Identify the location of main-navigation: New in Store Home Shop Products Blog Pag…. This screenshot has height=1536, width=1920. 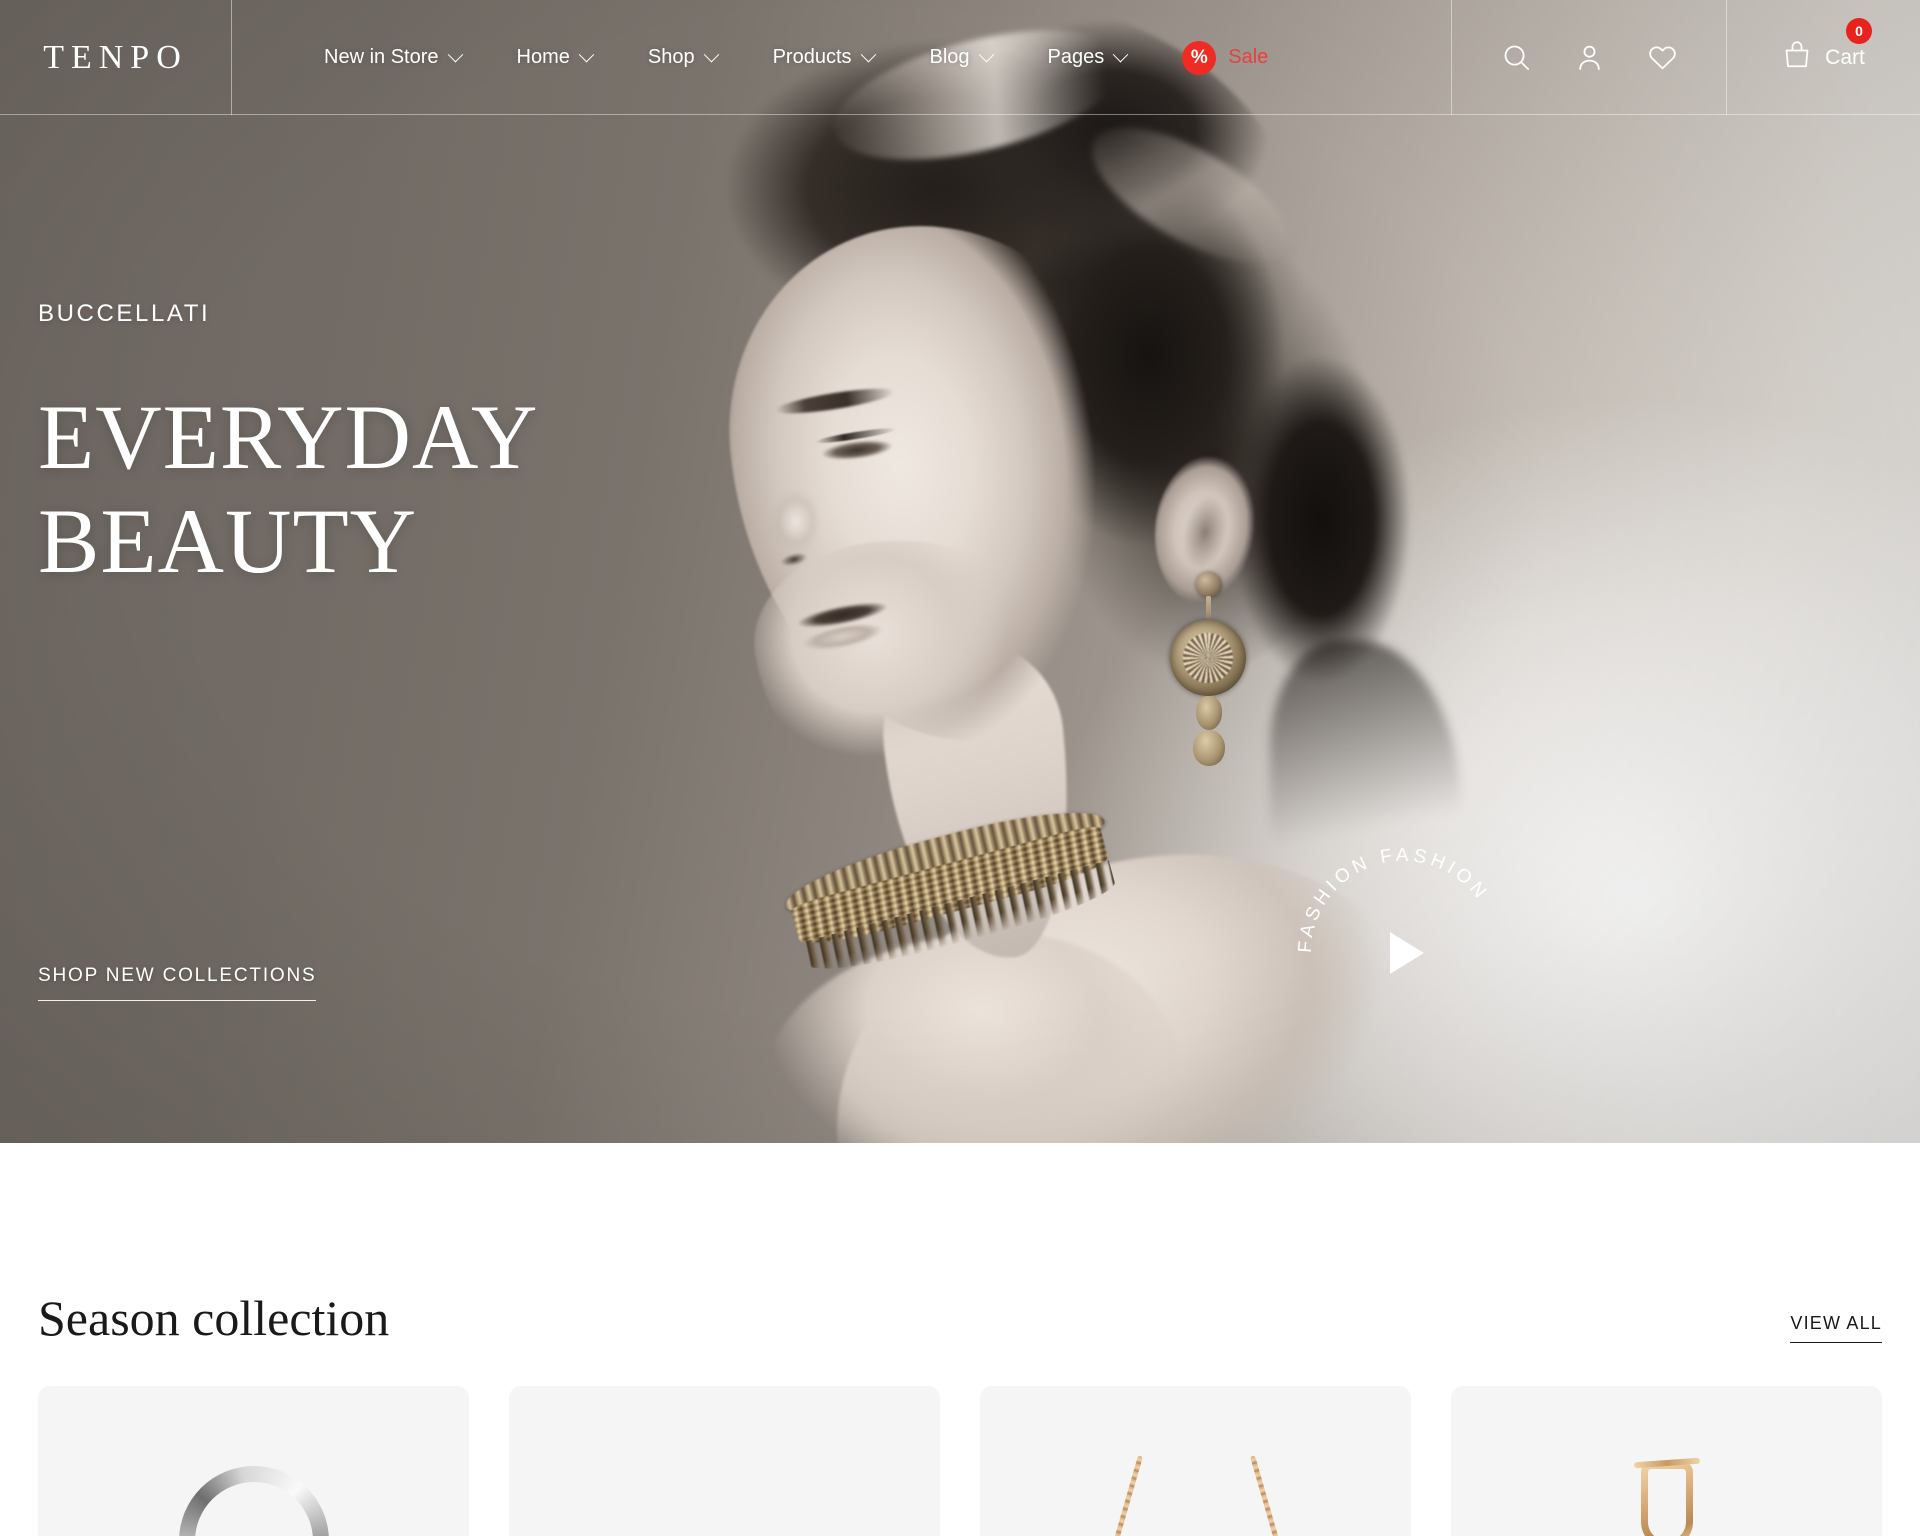
(842, 57).